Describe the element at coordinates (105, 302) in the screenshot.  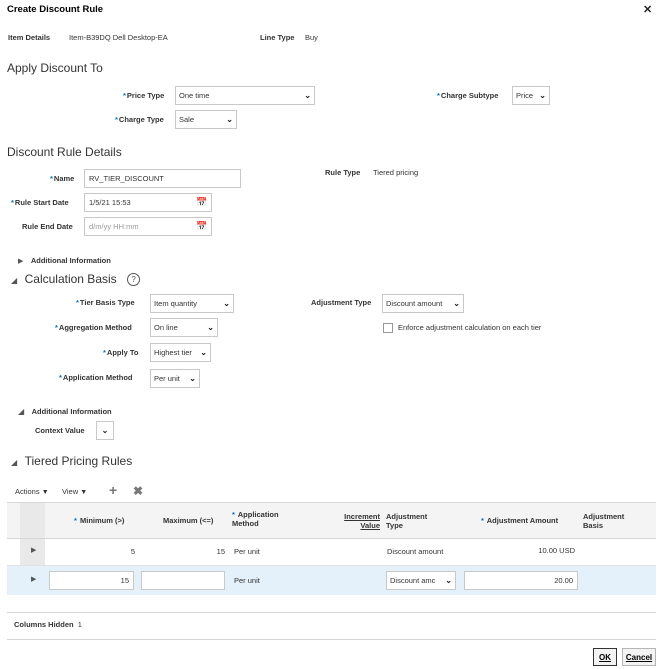
I see `tier-basis-type-label: *Tier Basis Type` at that location.